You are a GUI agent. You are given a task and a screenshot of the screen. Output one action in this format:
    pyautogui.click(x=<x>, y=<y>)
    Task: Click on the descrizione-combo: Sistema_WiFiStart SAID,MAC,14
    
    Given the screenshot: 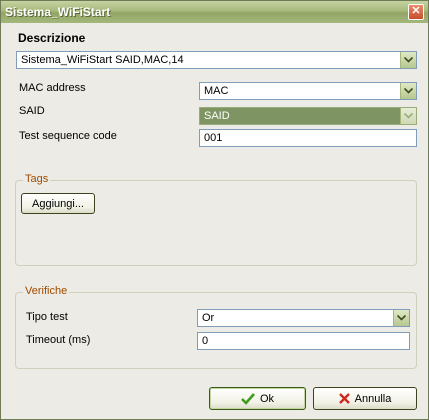 What is the action you would take?
    pyautogui.click(x=216, y=60)
    